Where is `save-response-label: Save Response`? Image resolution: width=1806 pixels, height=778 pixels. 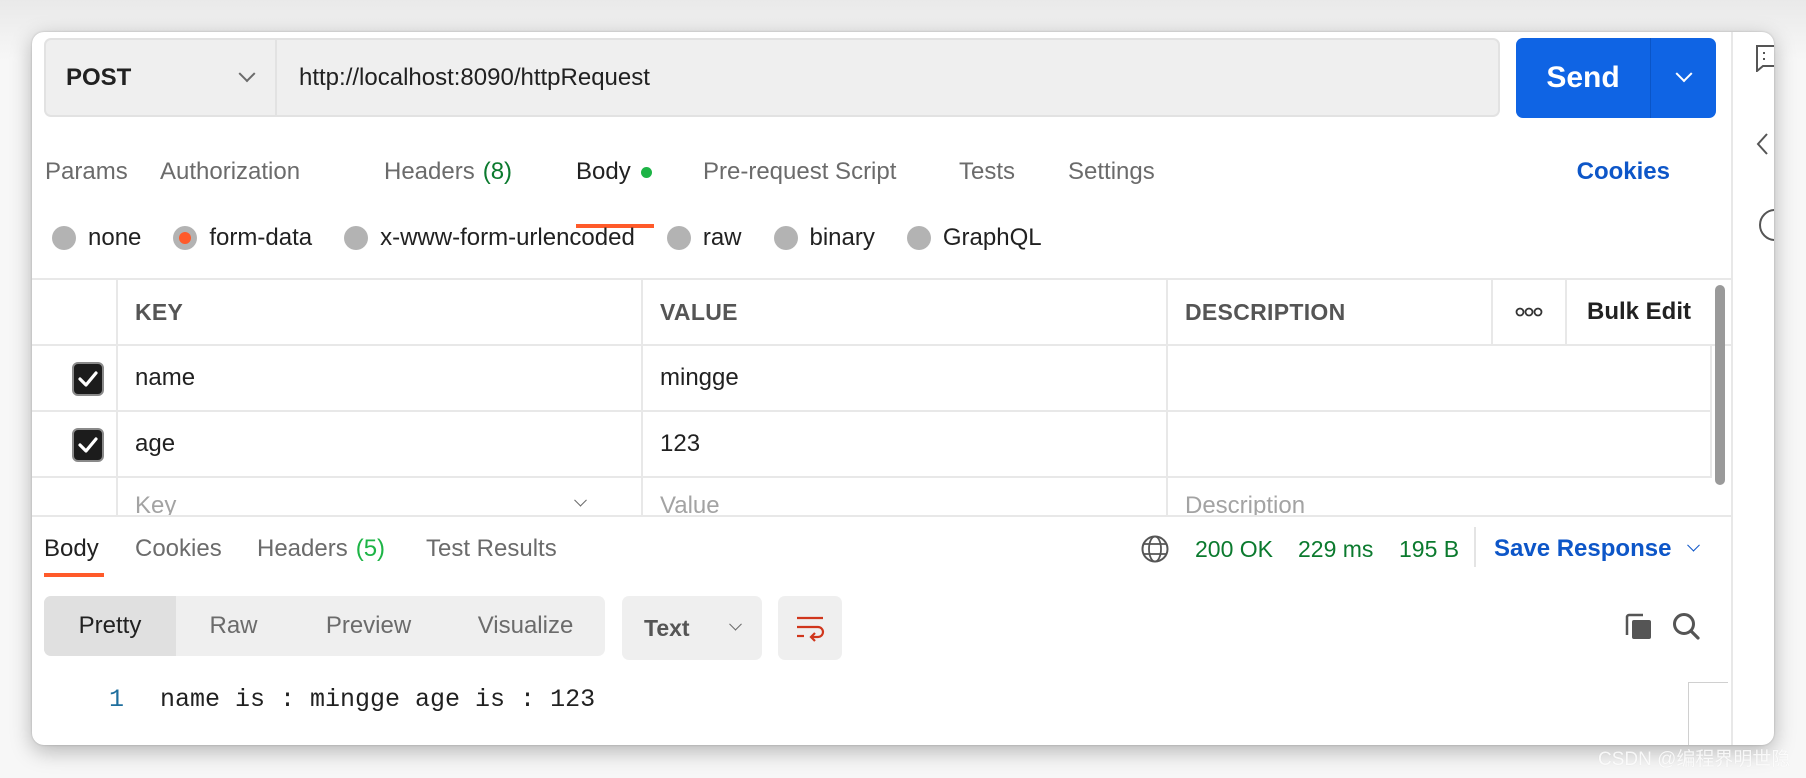
save-response-label: Save Response is located at coordinates (1583, 548).